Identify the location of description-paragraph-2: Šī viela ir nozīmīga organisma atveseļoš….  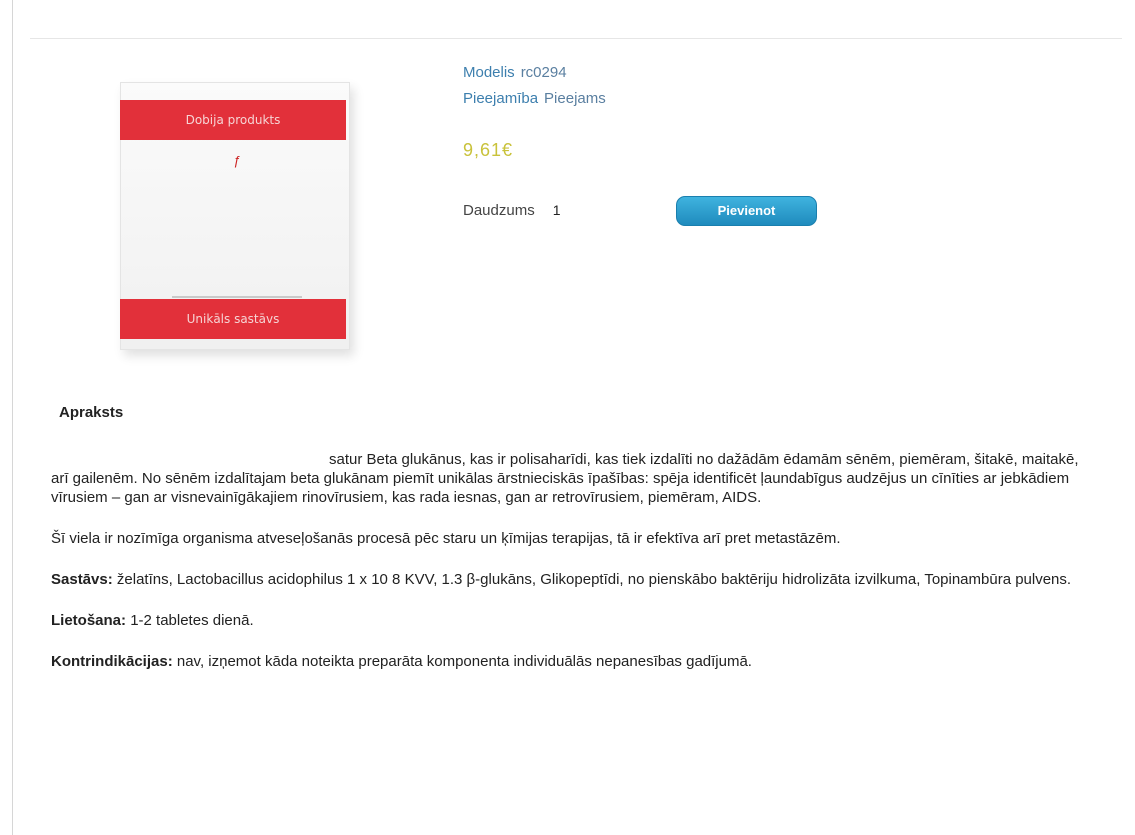
(446, 538).